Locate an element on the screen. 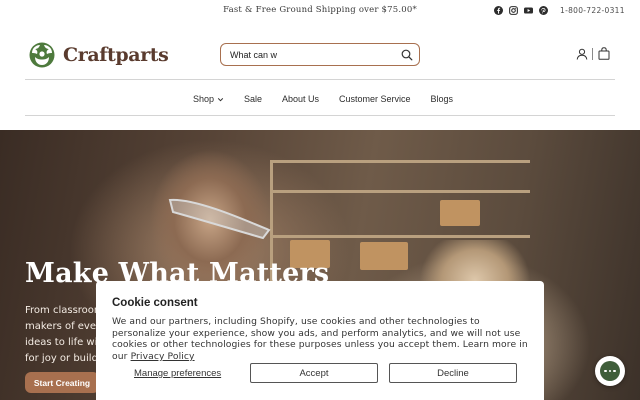  brand-logo: Craftparts is located at coordinates (97, 55).